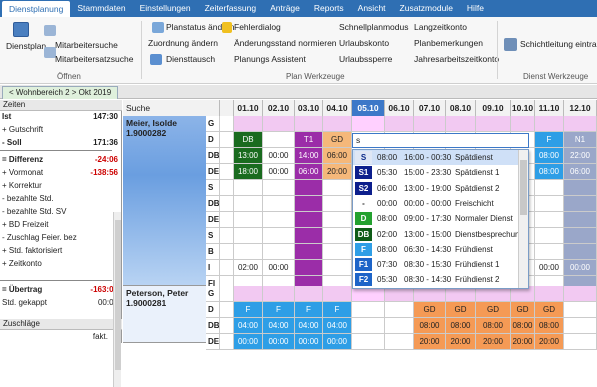 The image size is (597, 387). I want to click on schedule-cell: 06:00, so click(309, 172).